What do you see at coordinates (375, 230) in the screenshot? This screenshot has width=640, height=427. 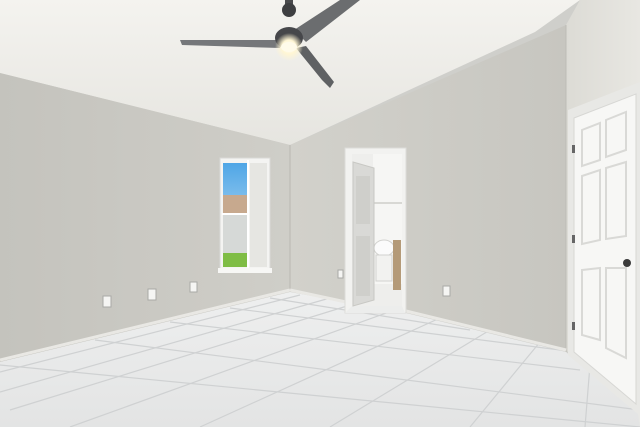 I see `bathroom-doorway` at bounding box center [375, 230].